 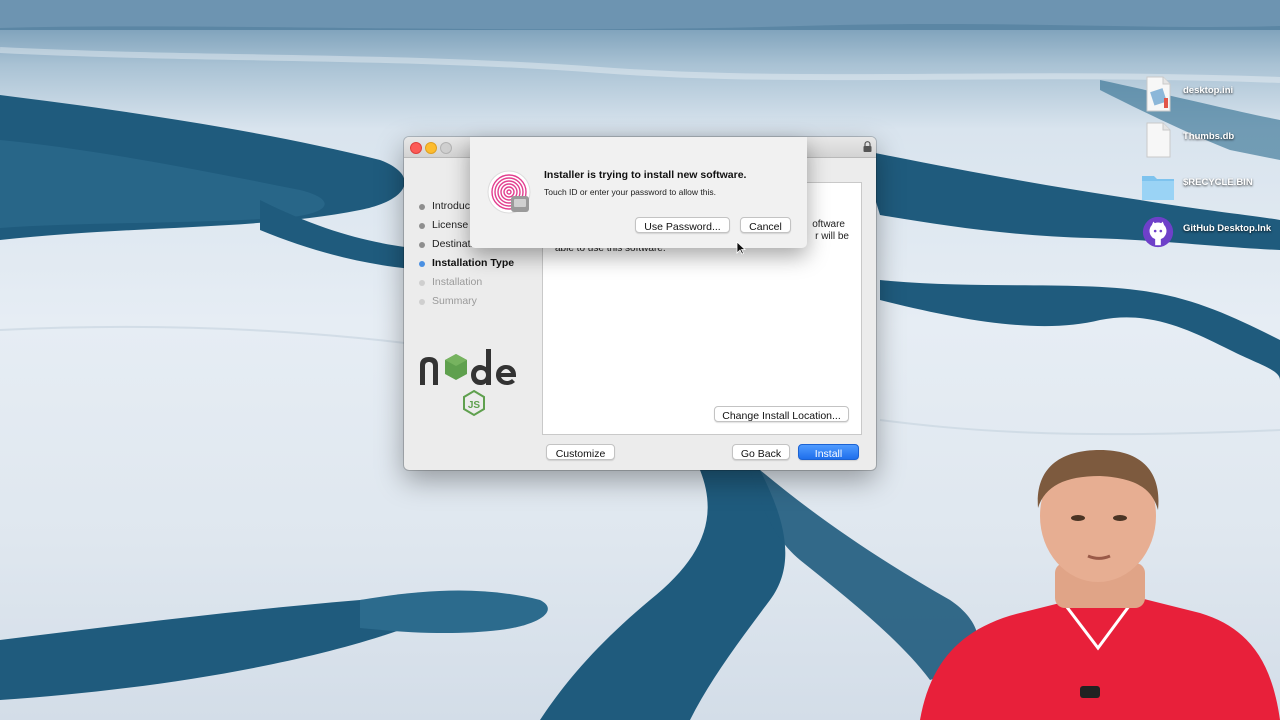 I want to click on github-icon, so click(x=1158, y=232).